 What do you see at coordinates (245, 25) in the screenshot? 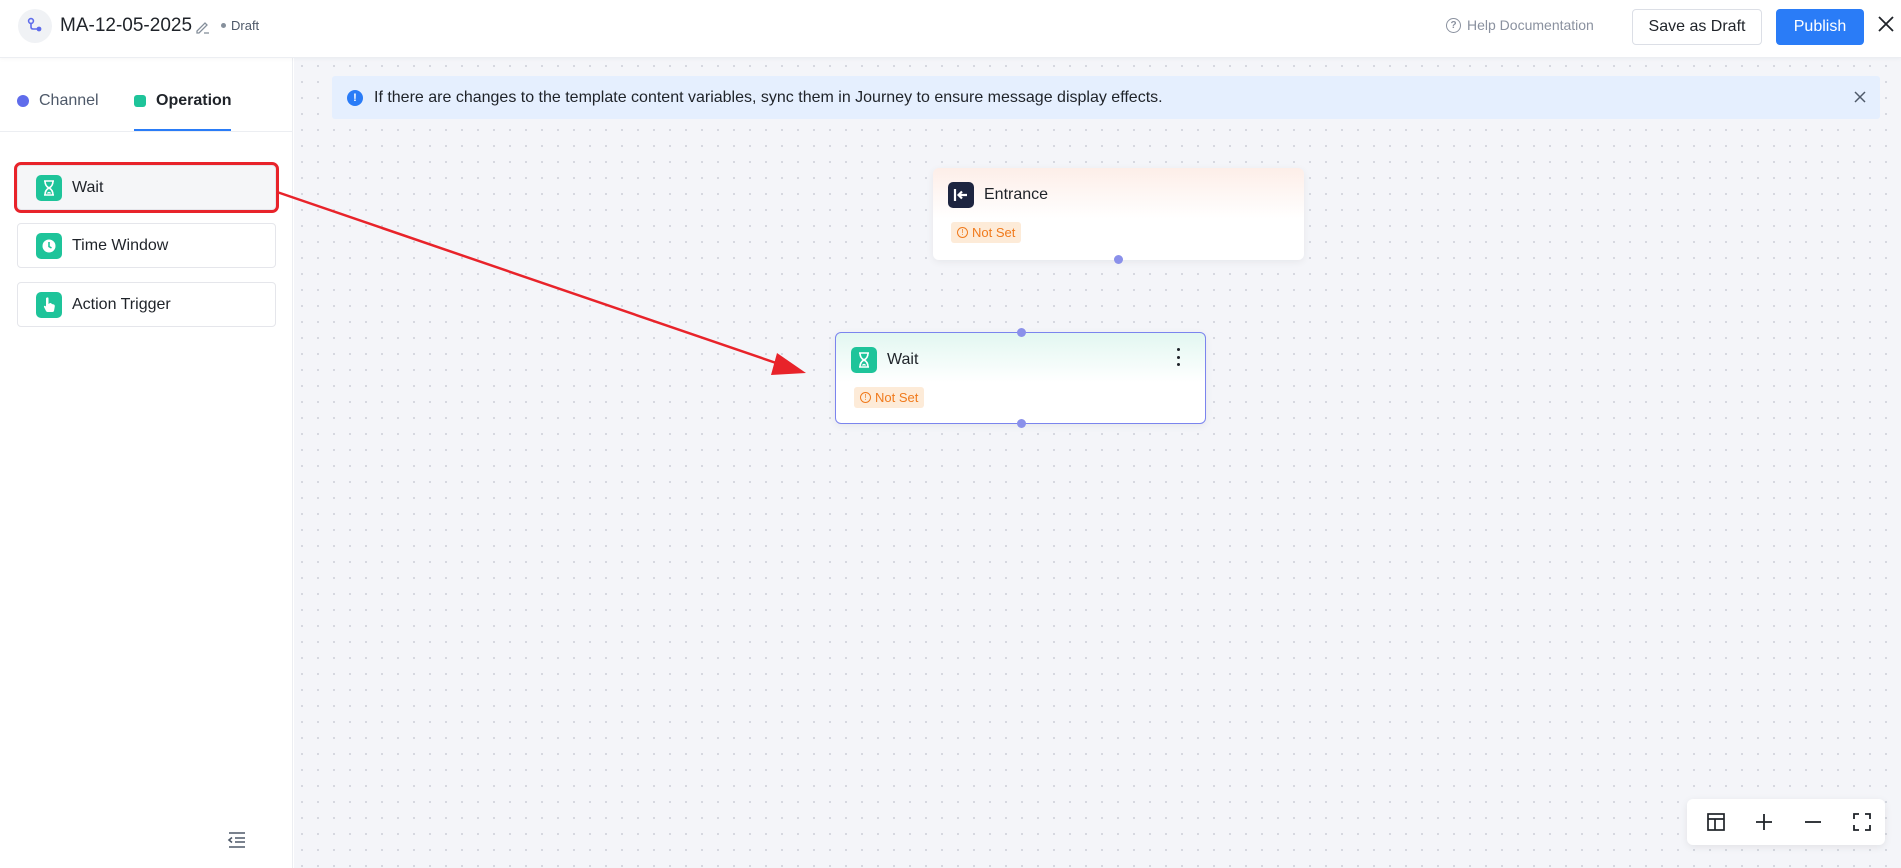
I see `status-label: Draft` at bounding box center [245, 25].